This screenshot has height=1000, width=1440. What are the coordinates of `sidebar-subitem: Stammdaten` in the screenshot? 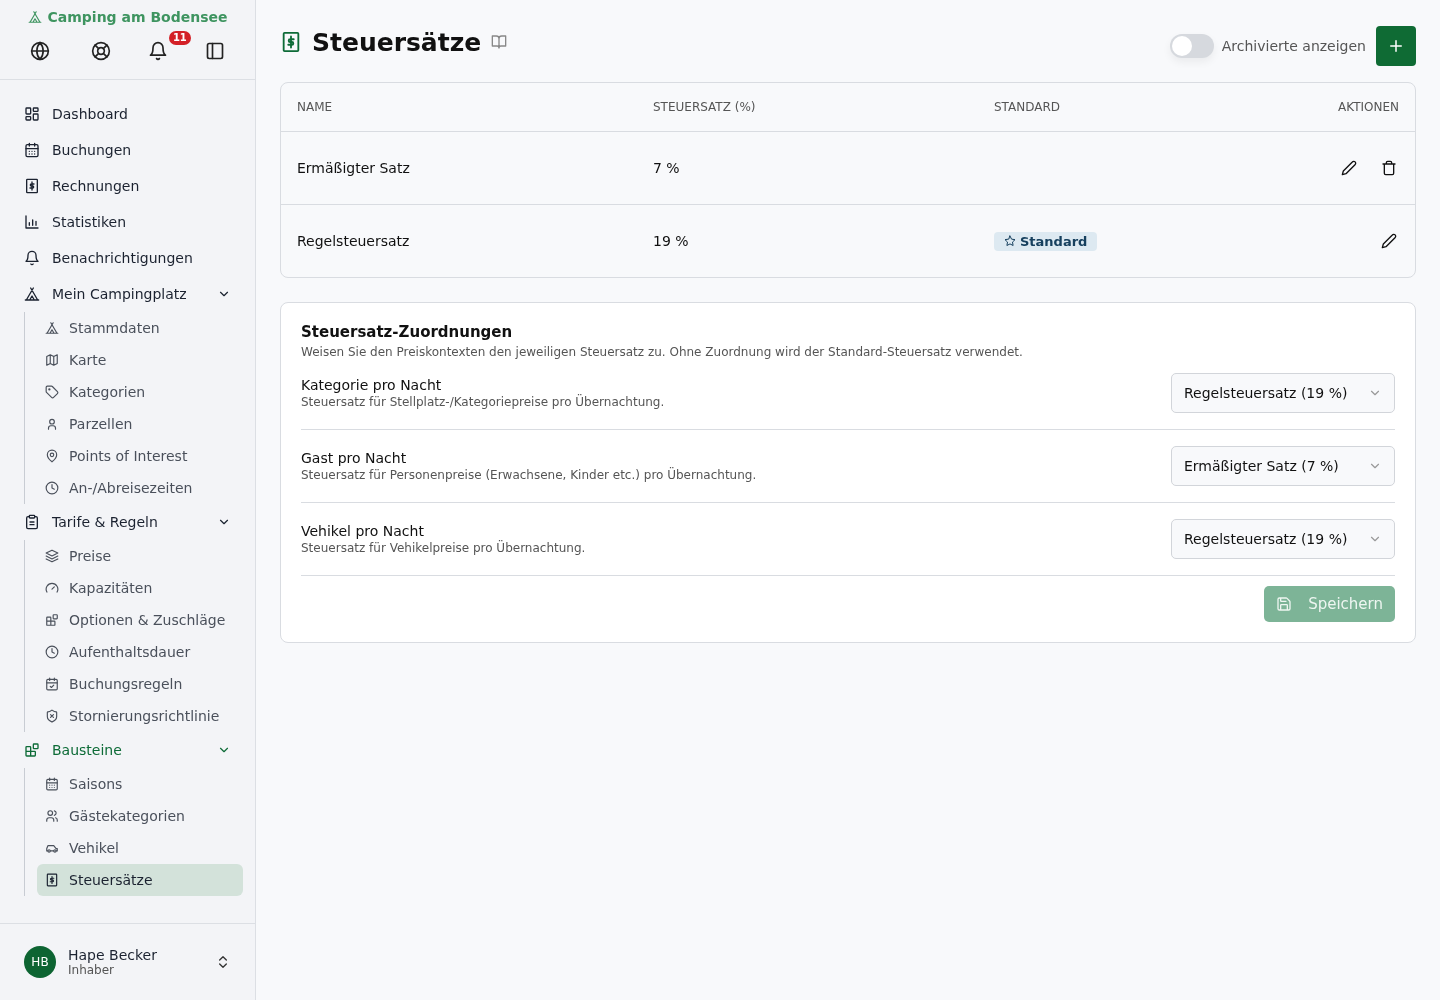 It's located at (140, 328).